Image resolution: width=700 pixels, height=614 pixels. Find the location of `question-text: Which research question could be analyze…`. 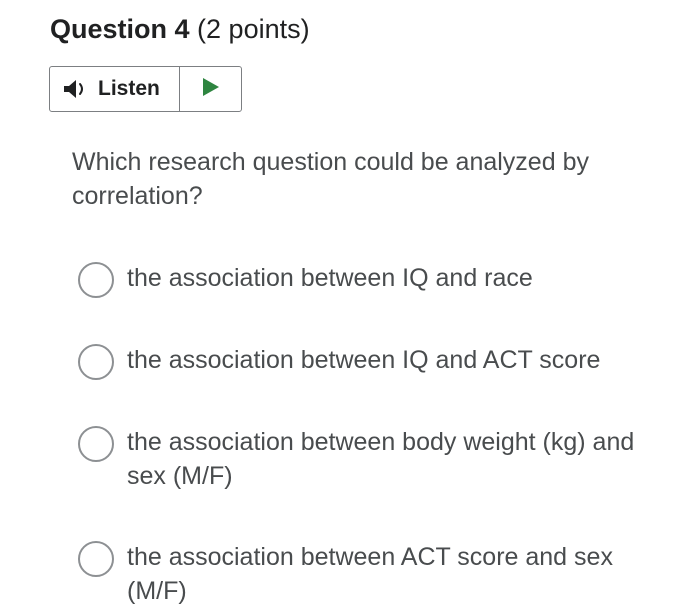

question-text: Which research question could be analyze… is located at coordinates (330, 179).